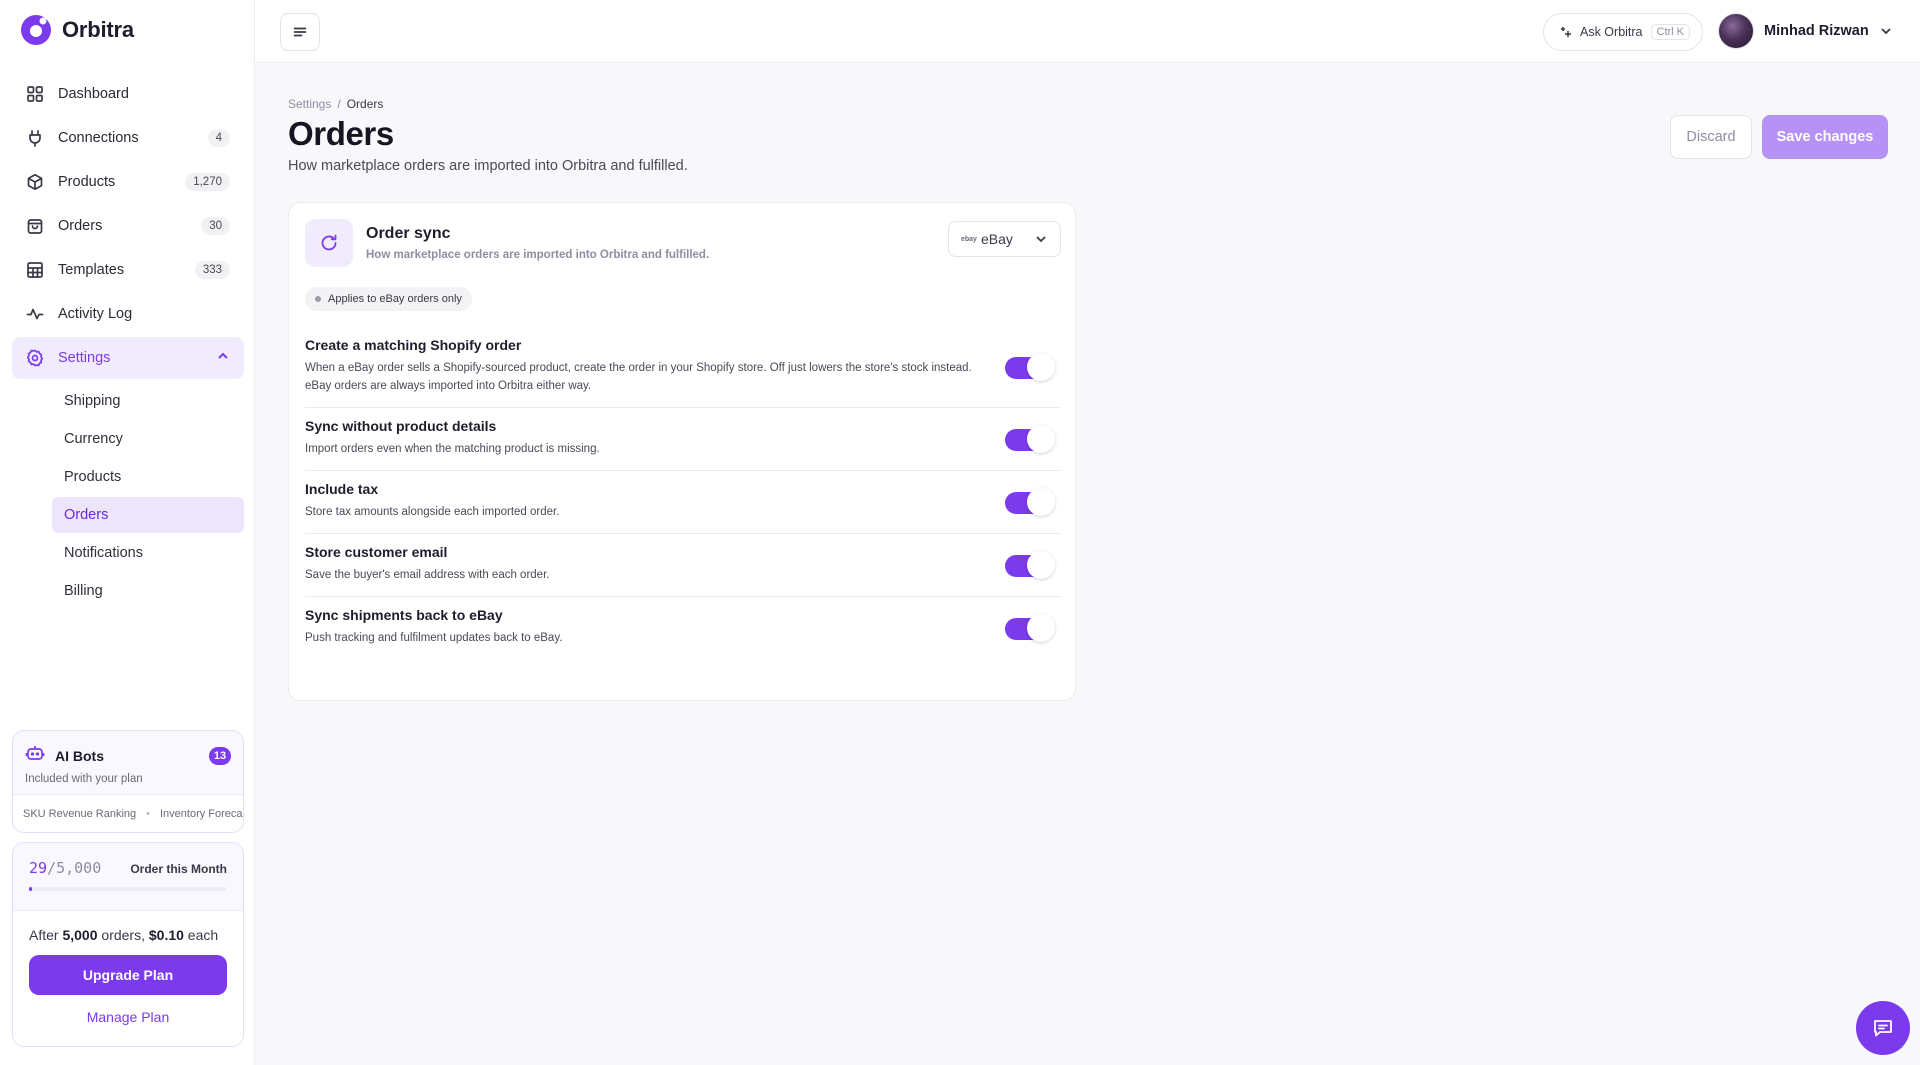 The width and height of the screenshot is (1920, 1065). What do you see at coordinates (35, 270) in the screenshot?
I see `table-icon` at bounding box center [35, 270].